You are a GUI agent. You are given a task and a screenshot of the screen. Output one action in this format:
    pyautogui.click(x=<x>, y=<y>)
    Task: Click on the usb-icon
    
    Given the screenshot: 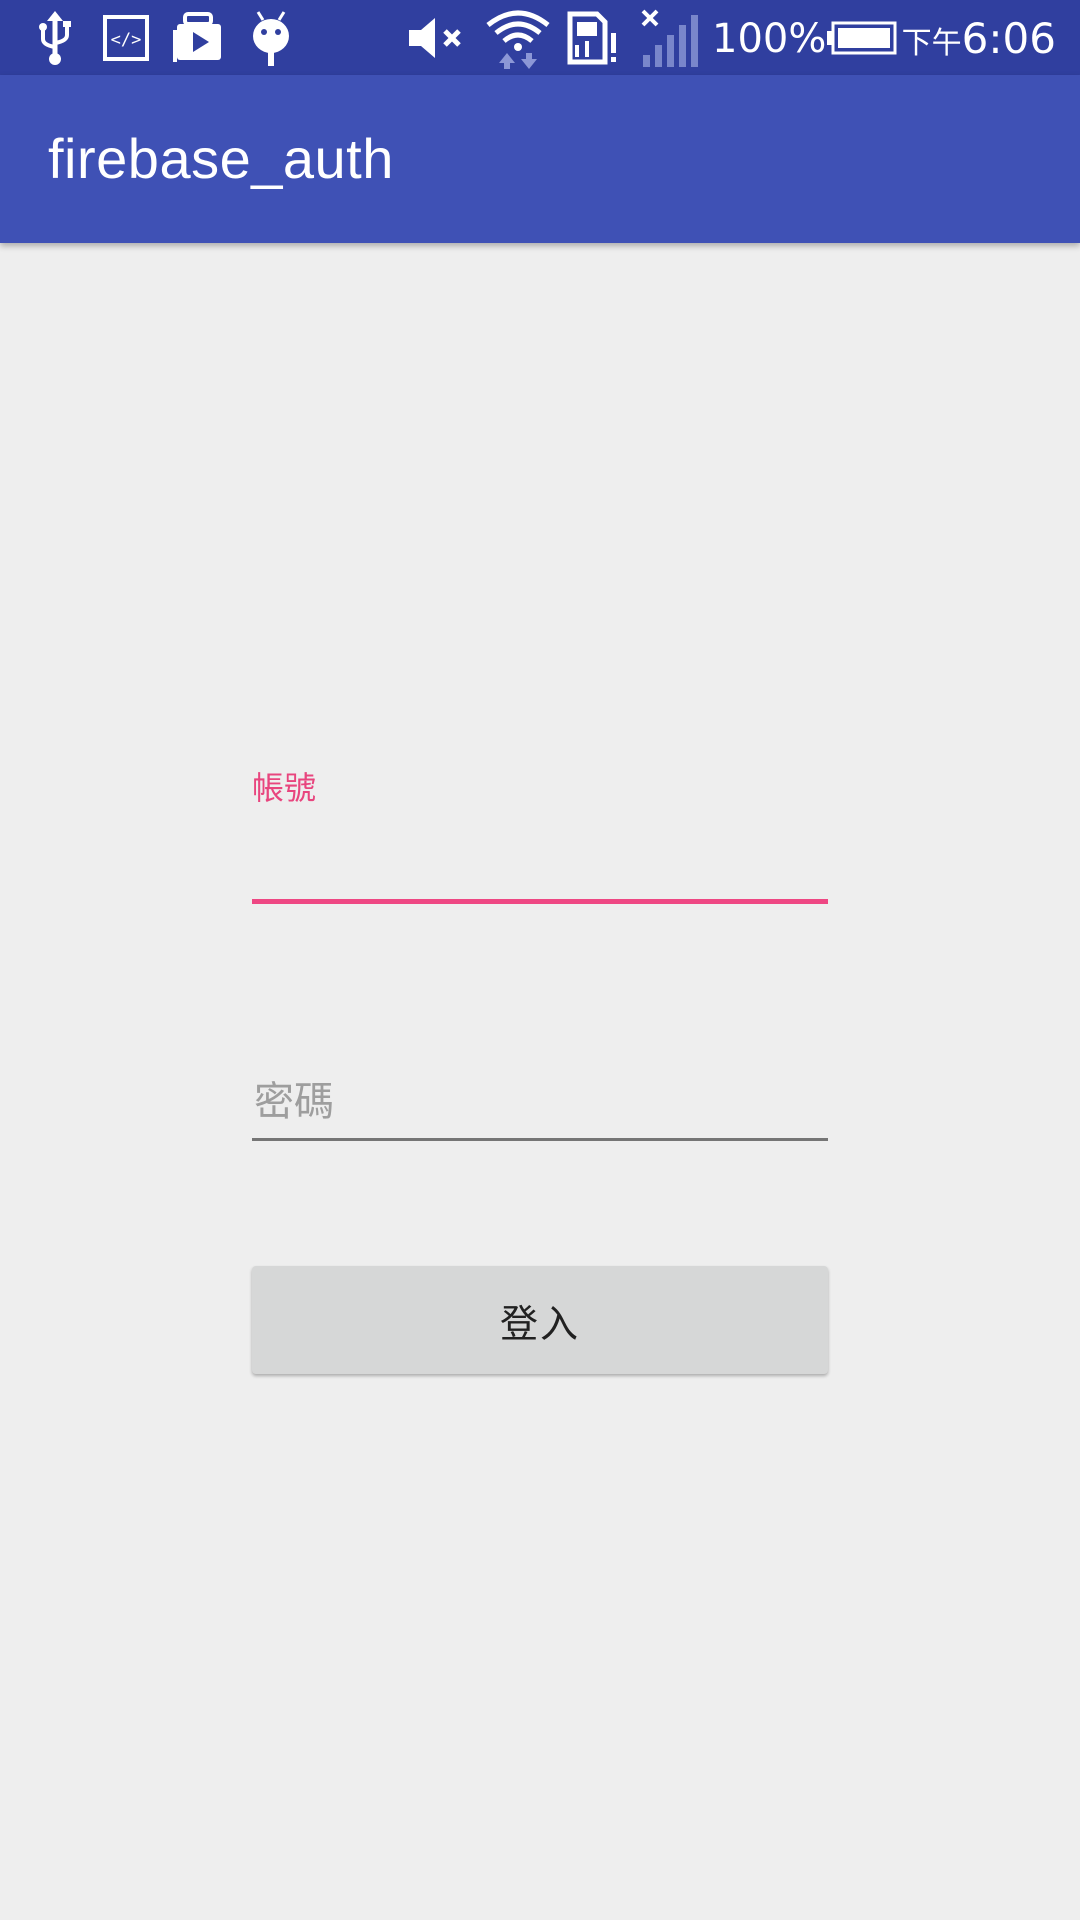 What is the action you would take?
    pyautogui.click(x=55, y=37)
    